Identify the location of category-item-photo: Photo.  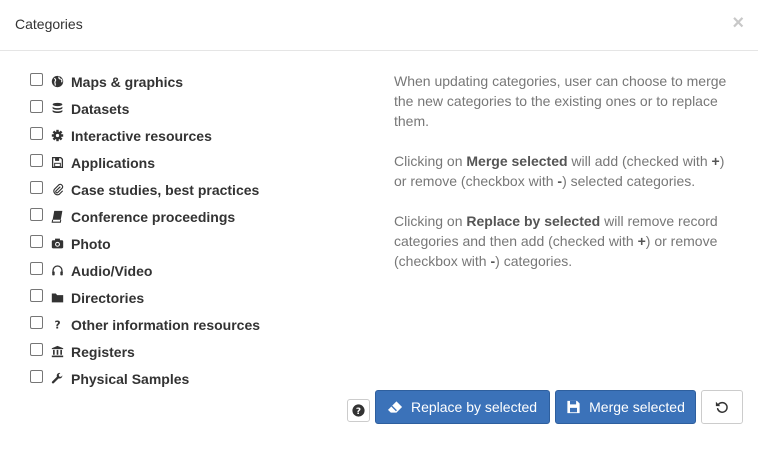
(145, 243).